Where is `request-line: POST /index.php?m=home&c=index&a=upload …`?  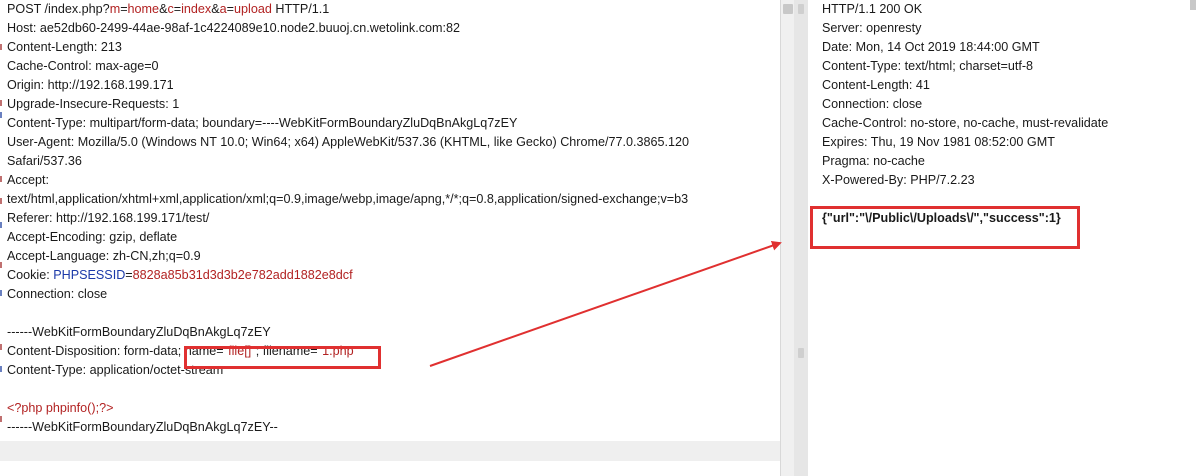 request-line: POST /index.php?m=home&c=index&a=upload … is located at coordinates (168, 9).